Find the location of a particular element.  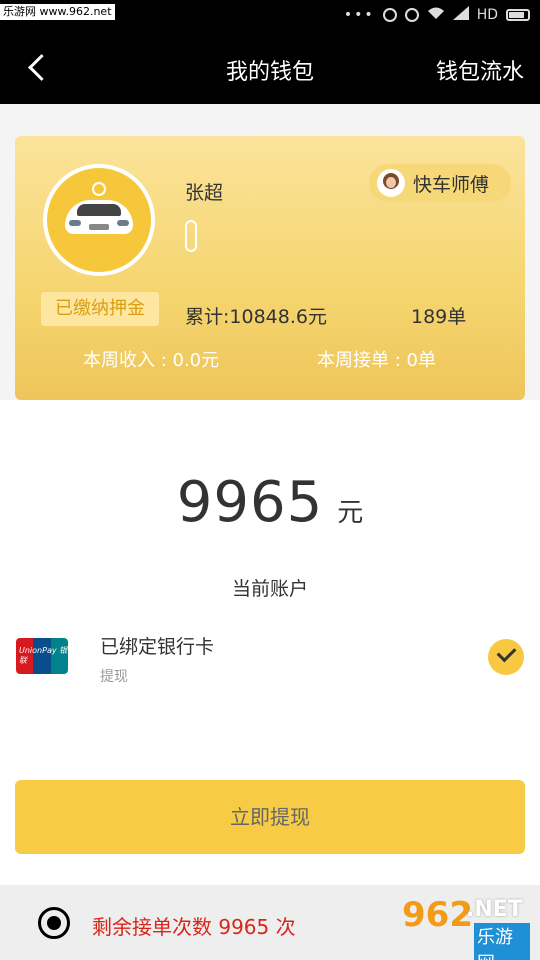

network-type-label: HD is located at coordinates (487, 15).